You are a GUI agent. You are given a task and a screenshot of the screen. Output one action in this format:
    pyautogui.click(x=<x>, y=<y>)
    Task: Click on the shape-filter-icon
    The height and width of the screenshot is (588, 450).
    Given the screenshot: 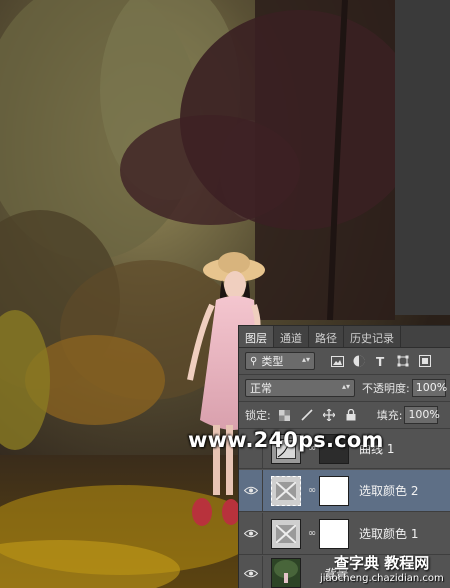 What is the action you would take?
    pyautogui.click(x=403, y=361)
    